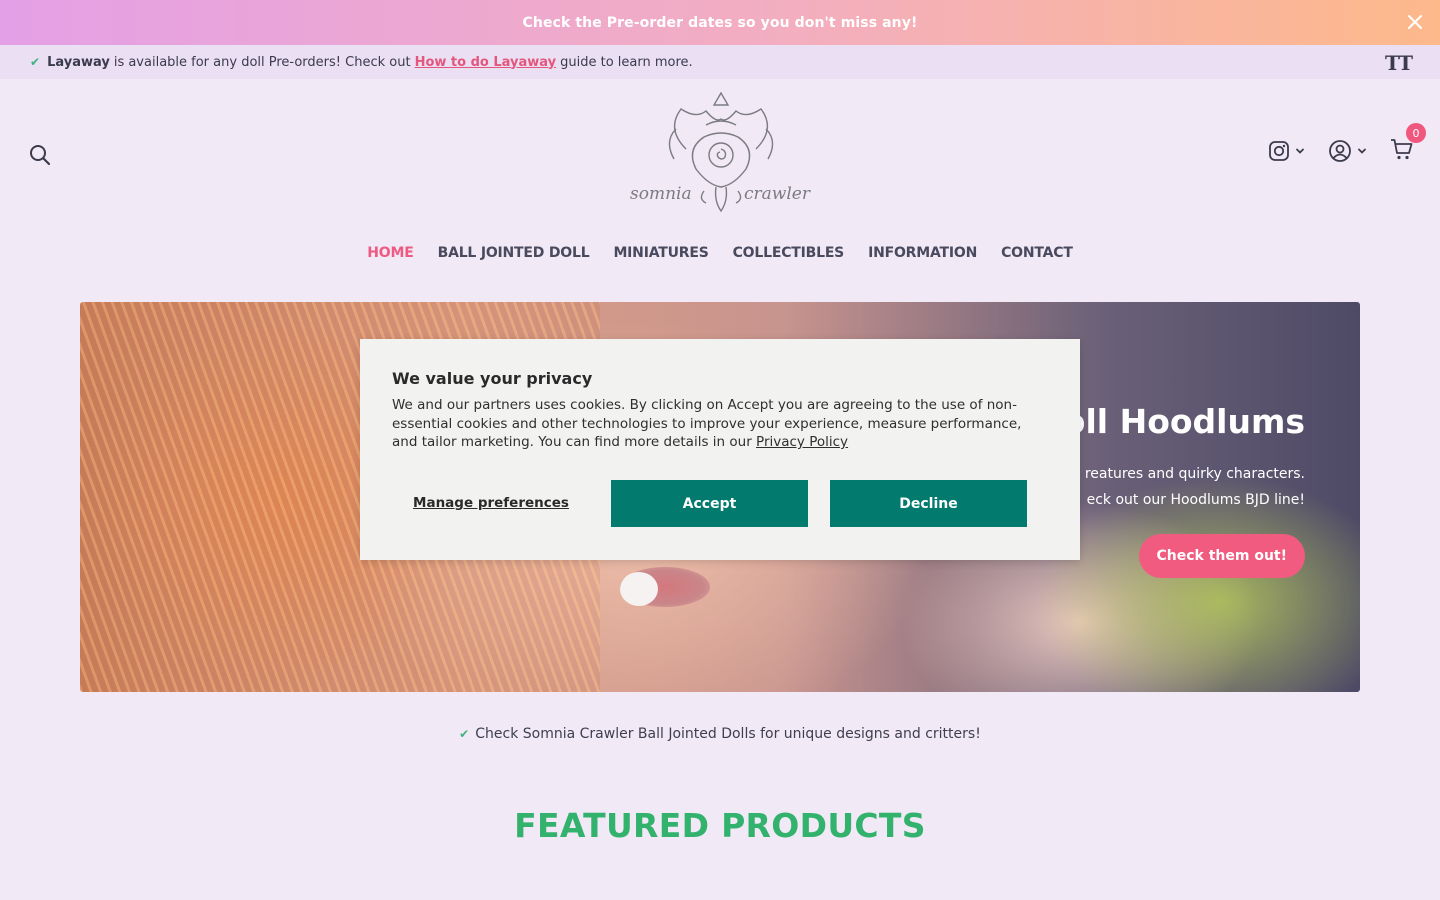 Image resolution: width=1440 pixels, height=900 pixels. I want to click on brand-name-right: crawler, so click(777, 194).